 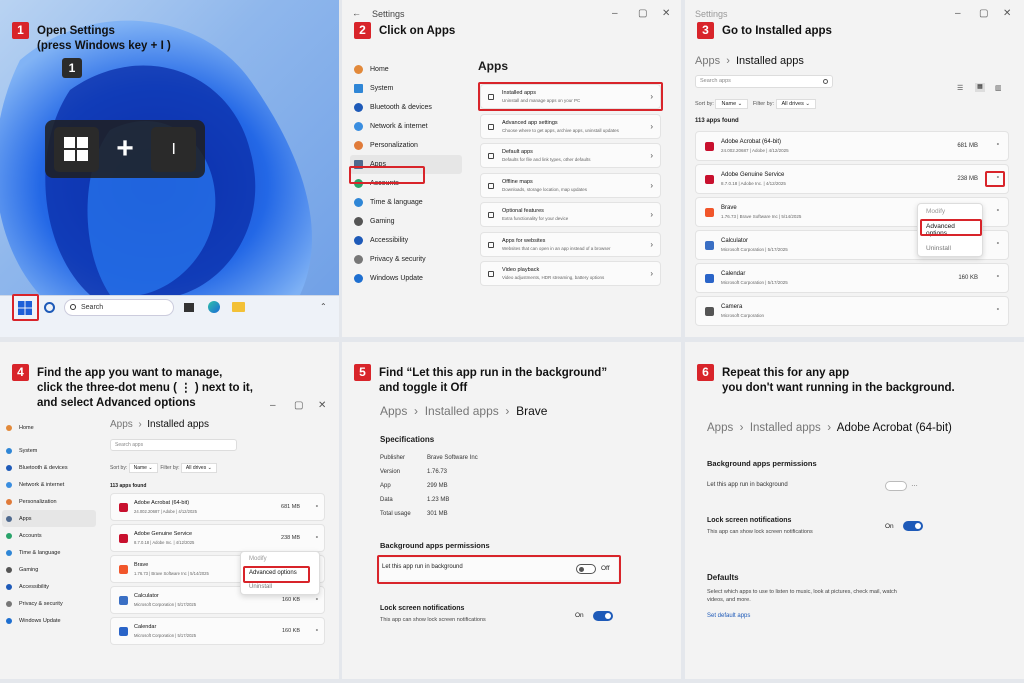 What do you see at coordinates (388, 14) in the screenshot?
I see `window-title: Settings` at bounding box center [388, 14].